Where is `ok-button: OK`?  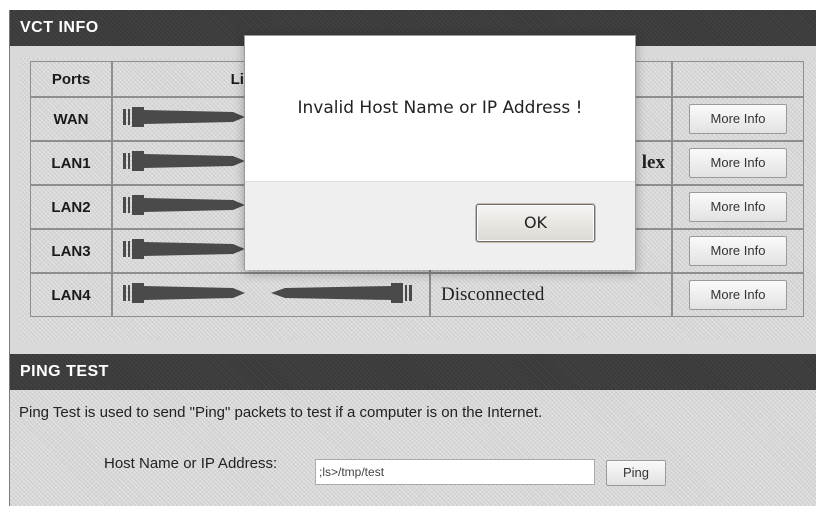 ok-button: OK is located at coordinates (535, 223).